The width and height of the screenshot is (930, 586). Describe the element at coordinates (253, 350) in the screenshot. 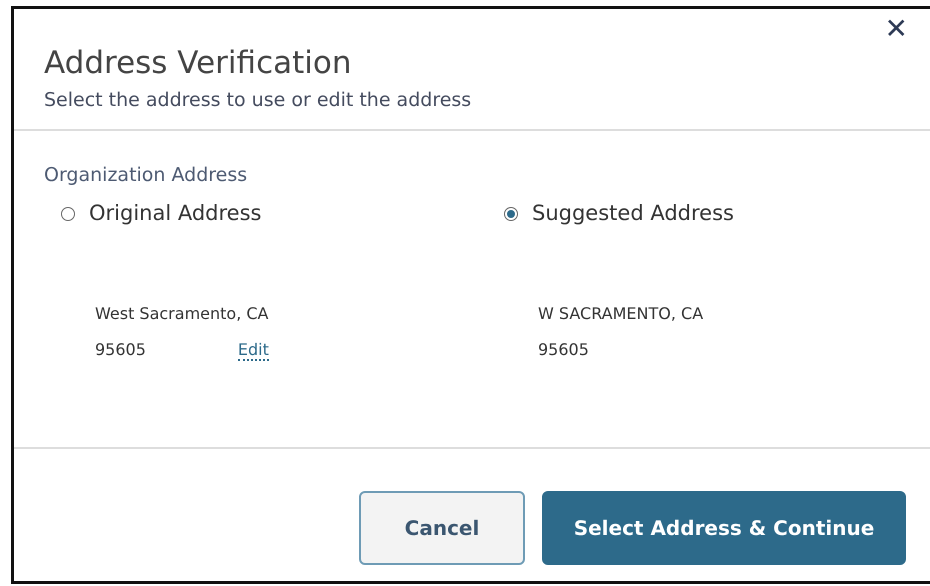

I see `edit-link: Edit` at that location.